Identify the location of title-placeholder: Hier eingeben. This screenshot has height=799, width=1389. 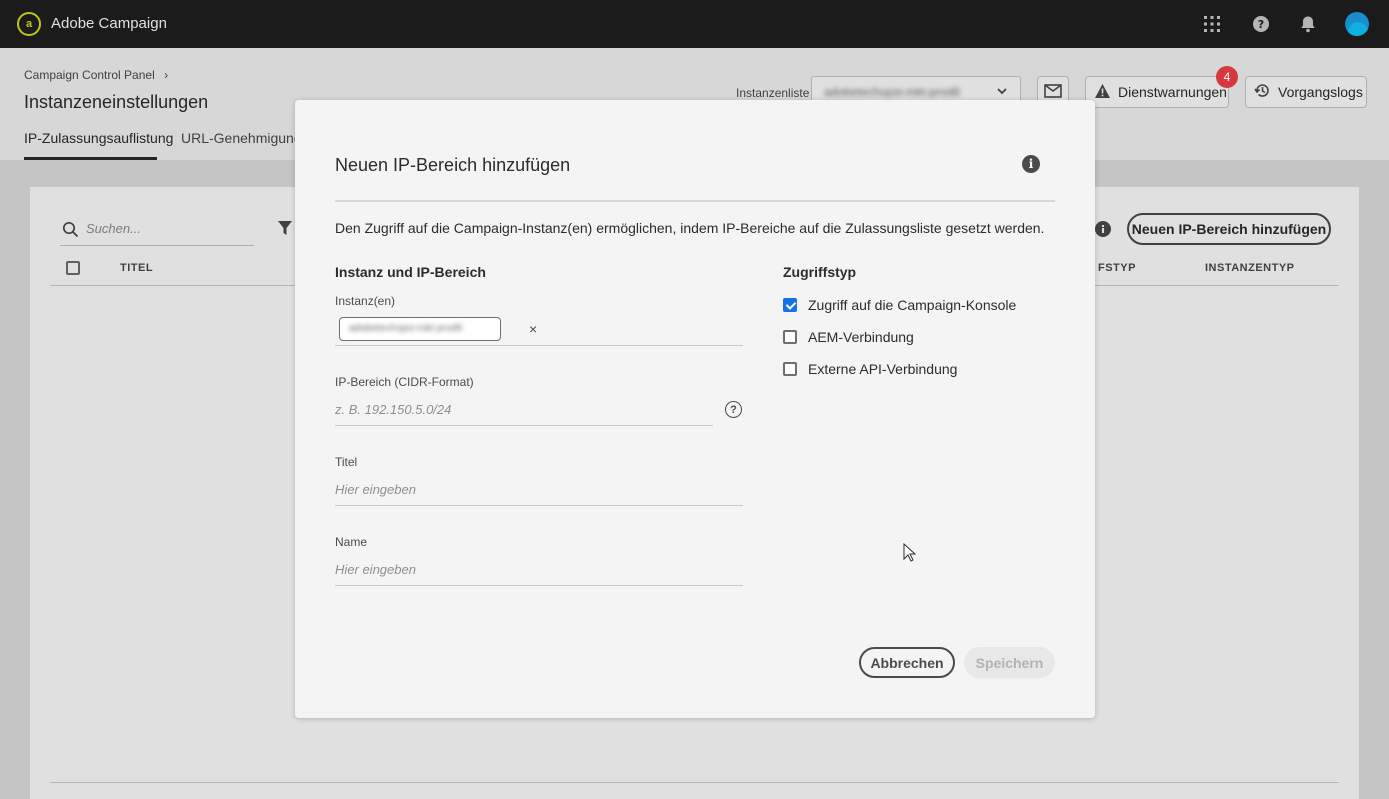
(375, 489).